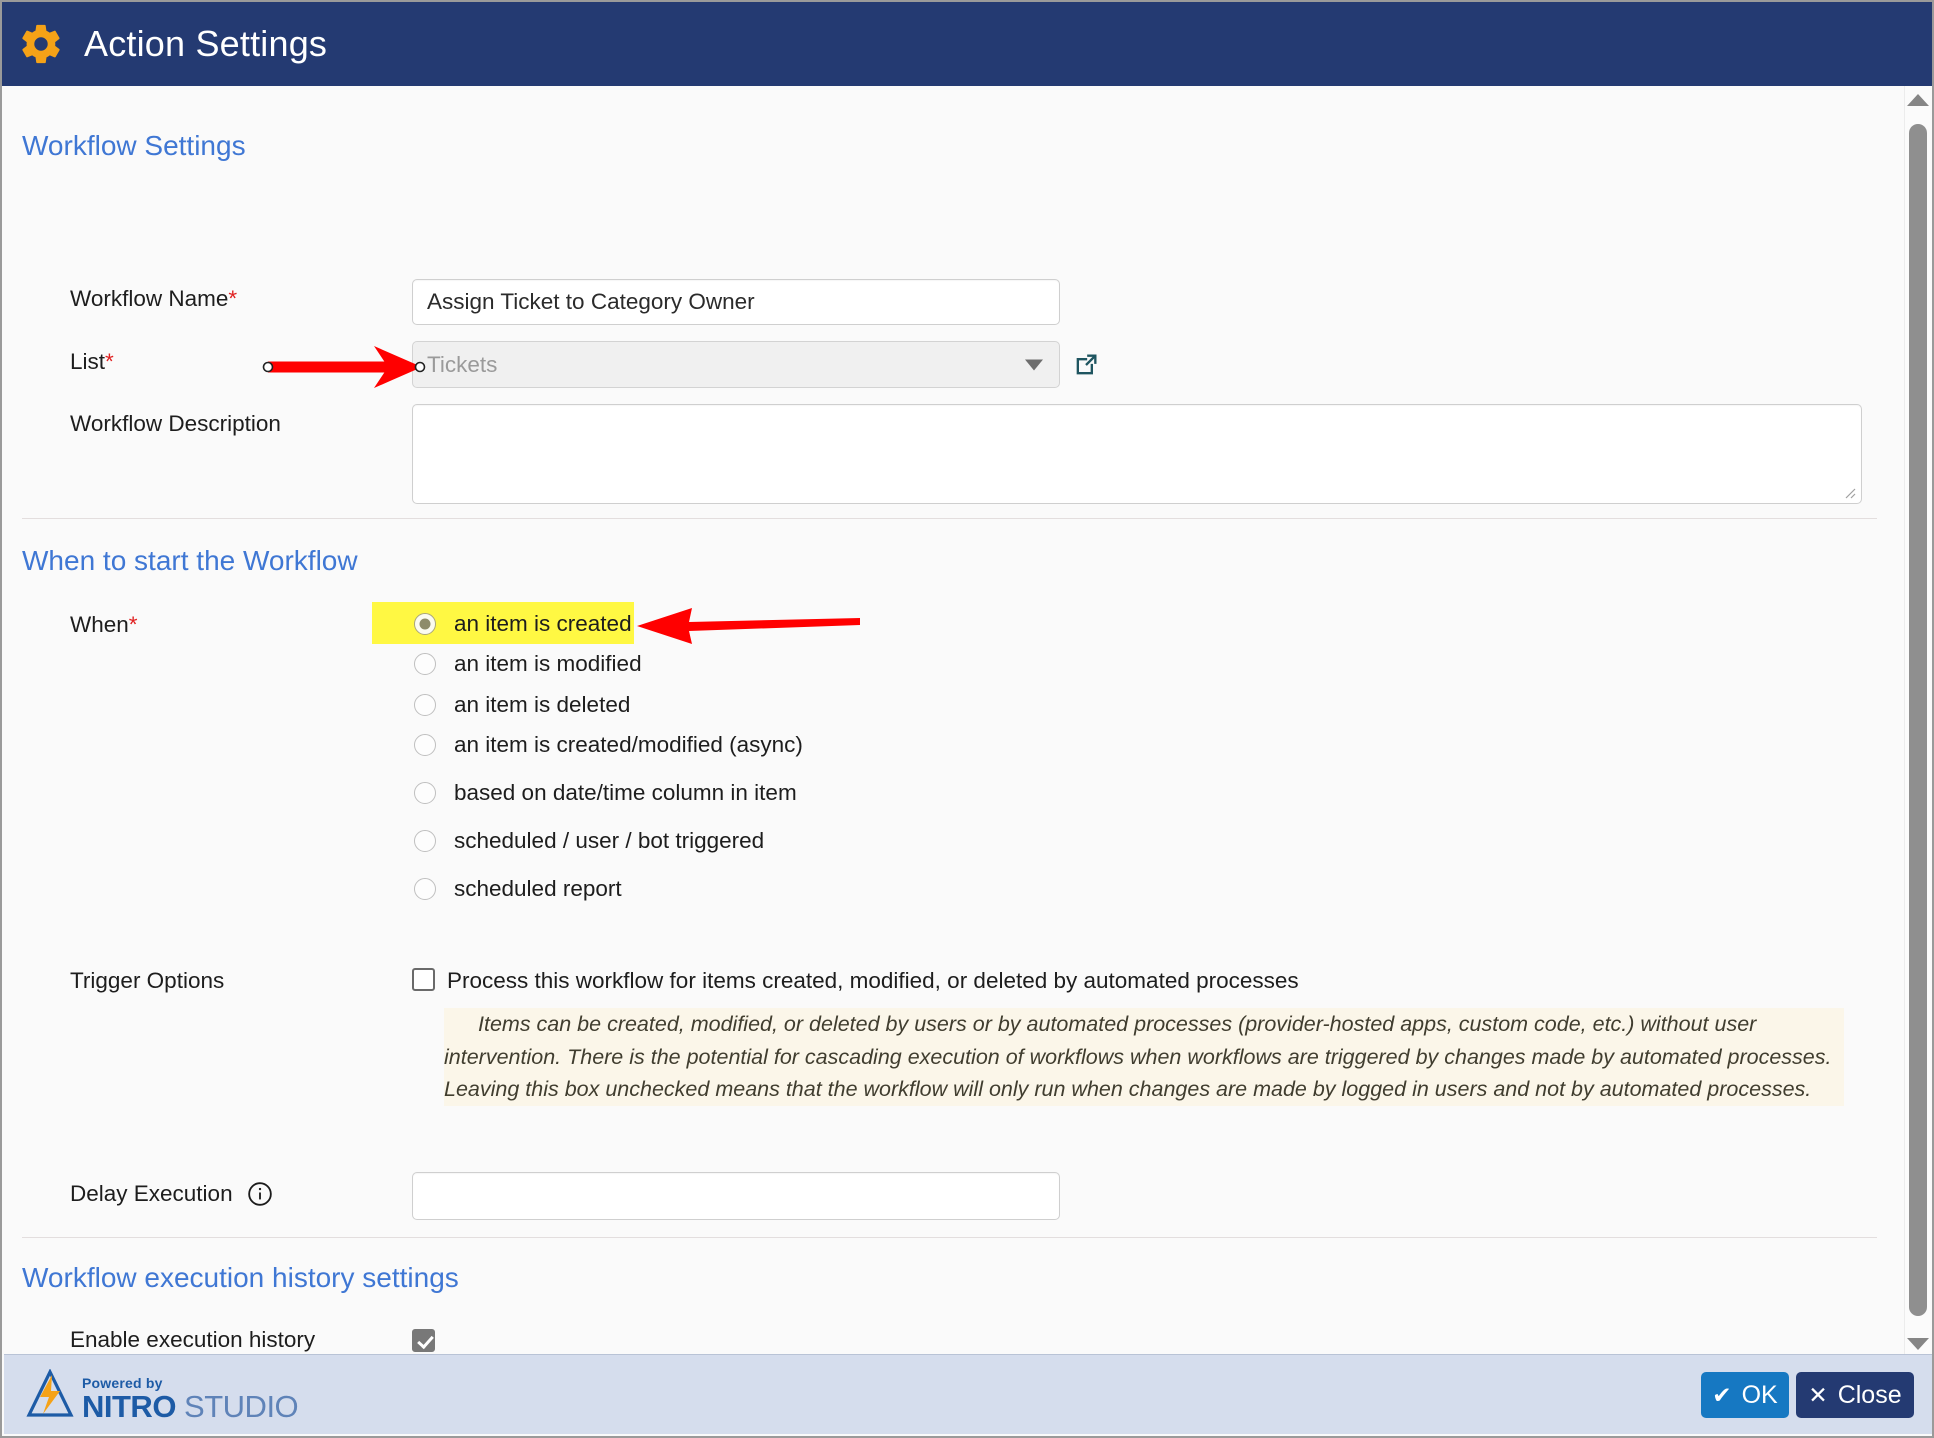  What do you see at coordinates (1917, 1344) in the screenshot?
I see `triangle-down-icon` at bounding box center [1917, 1344].